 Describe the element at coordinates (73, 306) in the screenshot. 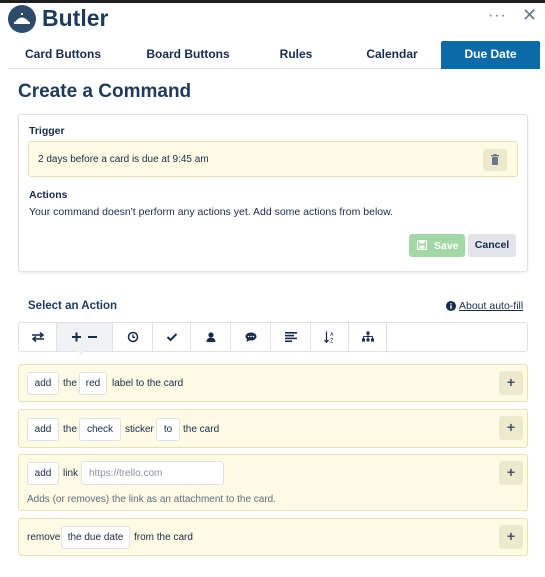

I see `select-action-title: Select an Action` at that location.